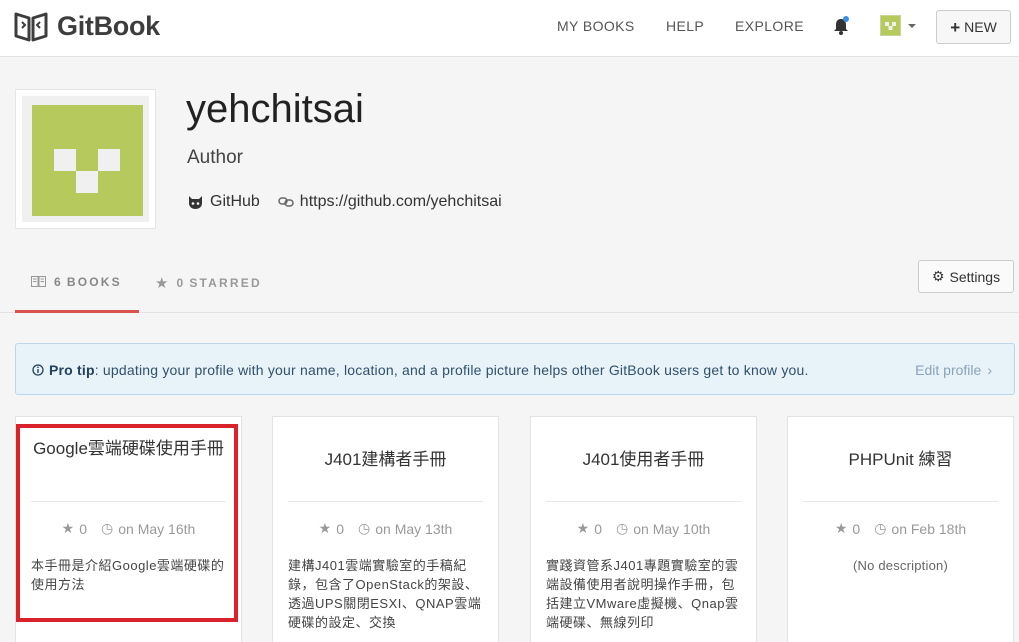 The height and width of the screenshot is (642, 1019). Describe the element at coordinates (38, 370) in the screenshot. I see `info-icon` at that location.